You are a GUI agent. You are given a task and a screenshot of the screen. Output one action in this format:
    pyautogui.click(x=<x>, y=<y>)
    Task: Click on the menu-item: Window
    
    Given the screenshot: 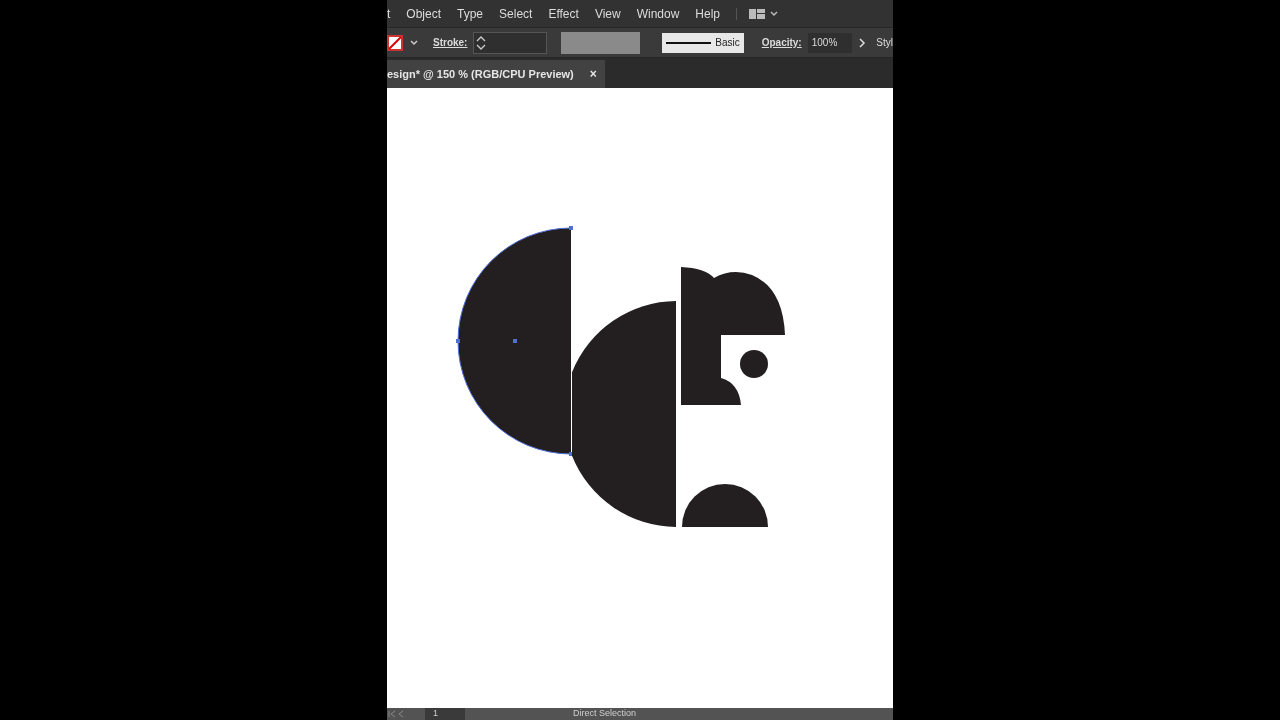 What is the action you would take?
    pyautogui.click(x=658, y=13)
    